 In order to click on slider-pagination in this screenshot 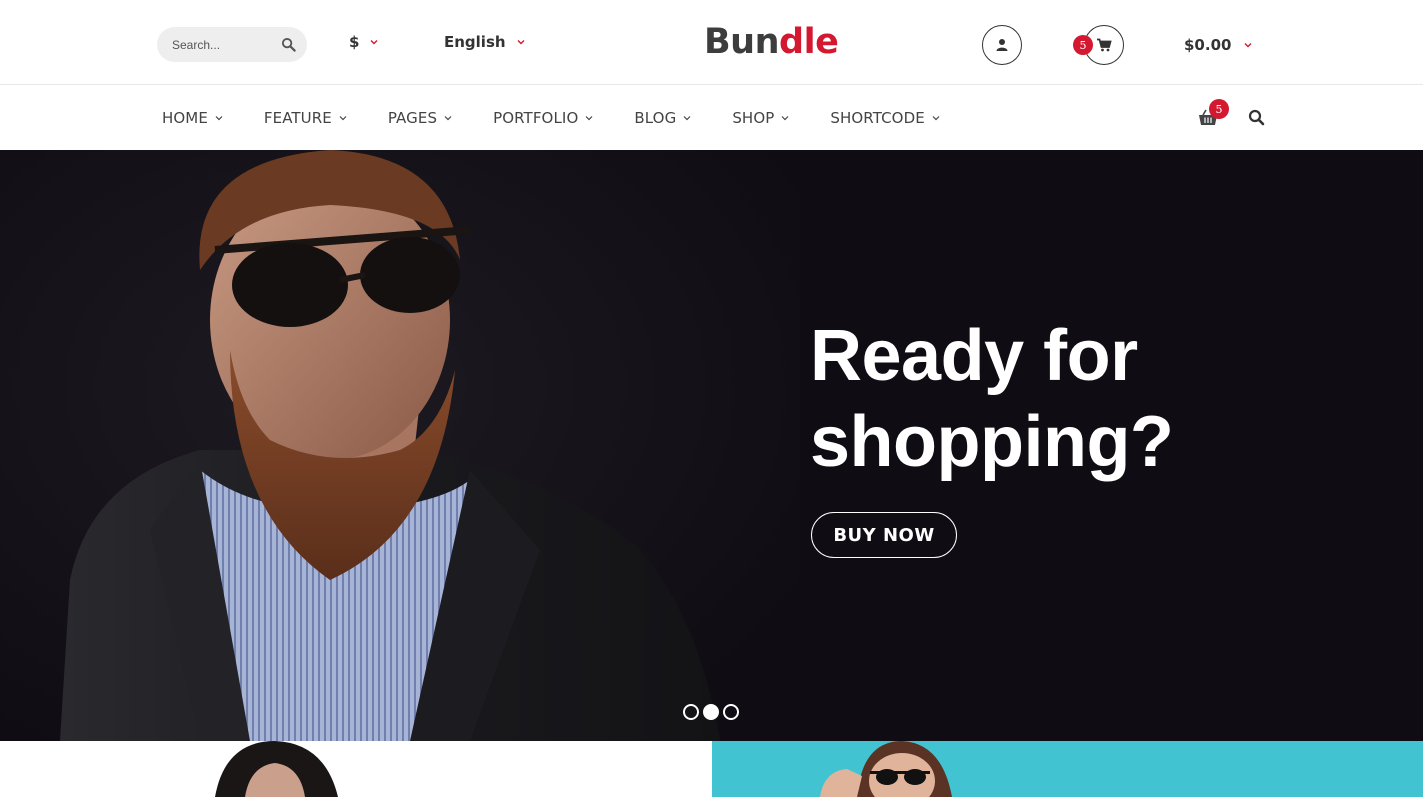, I will do `click(713, 712)`.